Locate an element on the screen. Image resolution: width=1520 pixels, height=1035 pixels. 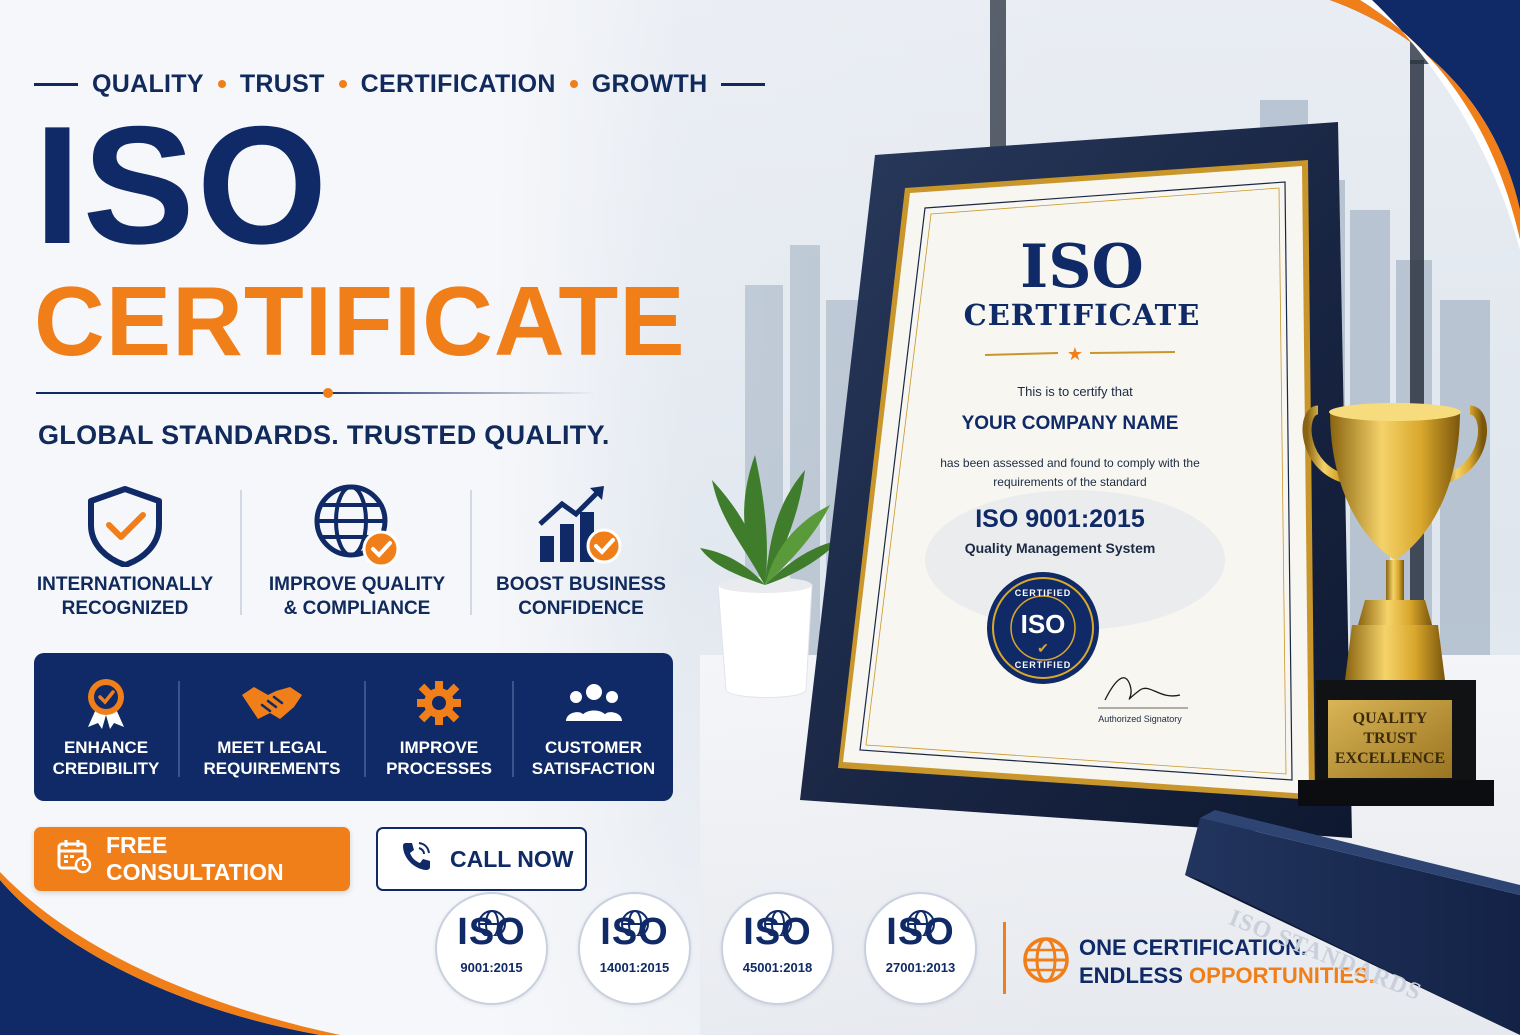
award-ribbon-icon is located at coordinates (106, 703).